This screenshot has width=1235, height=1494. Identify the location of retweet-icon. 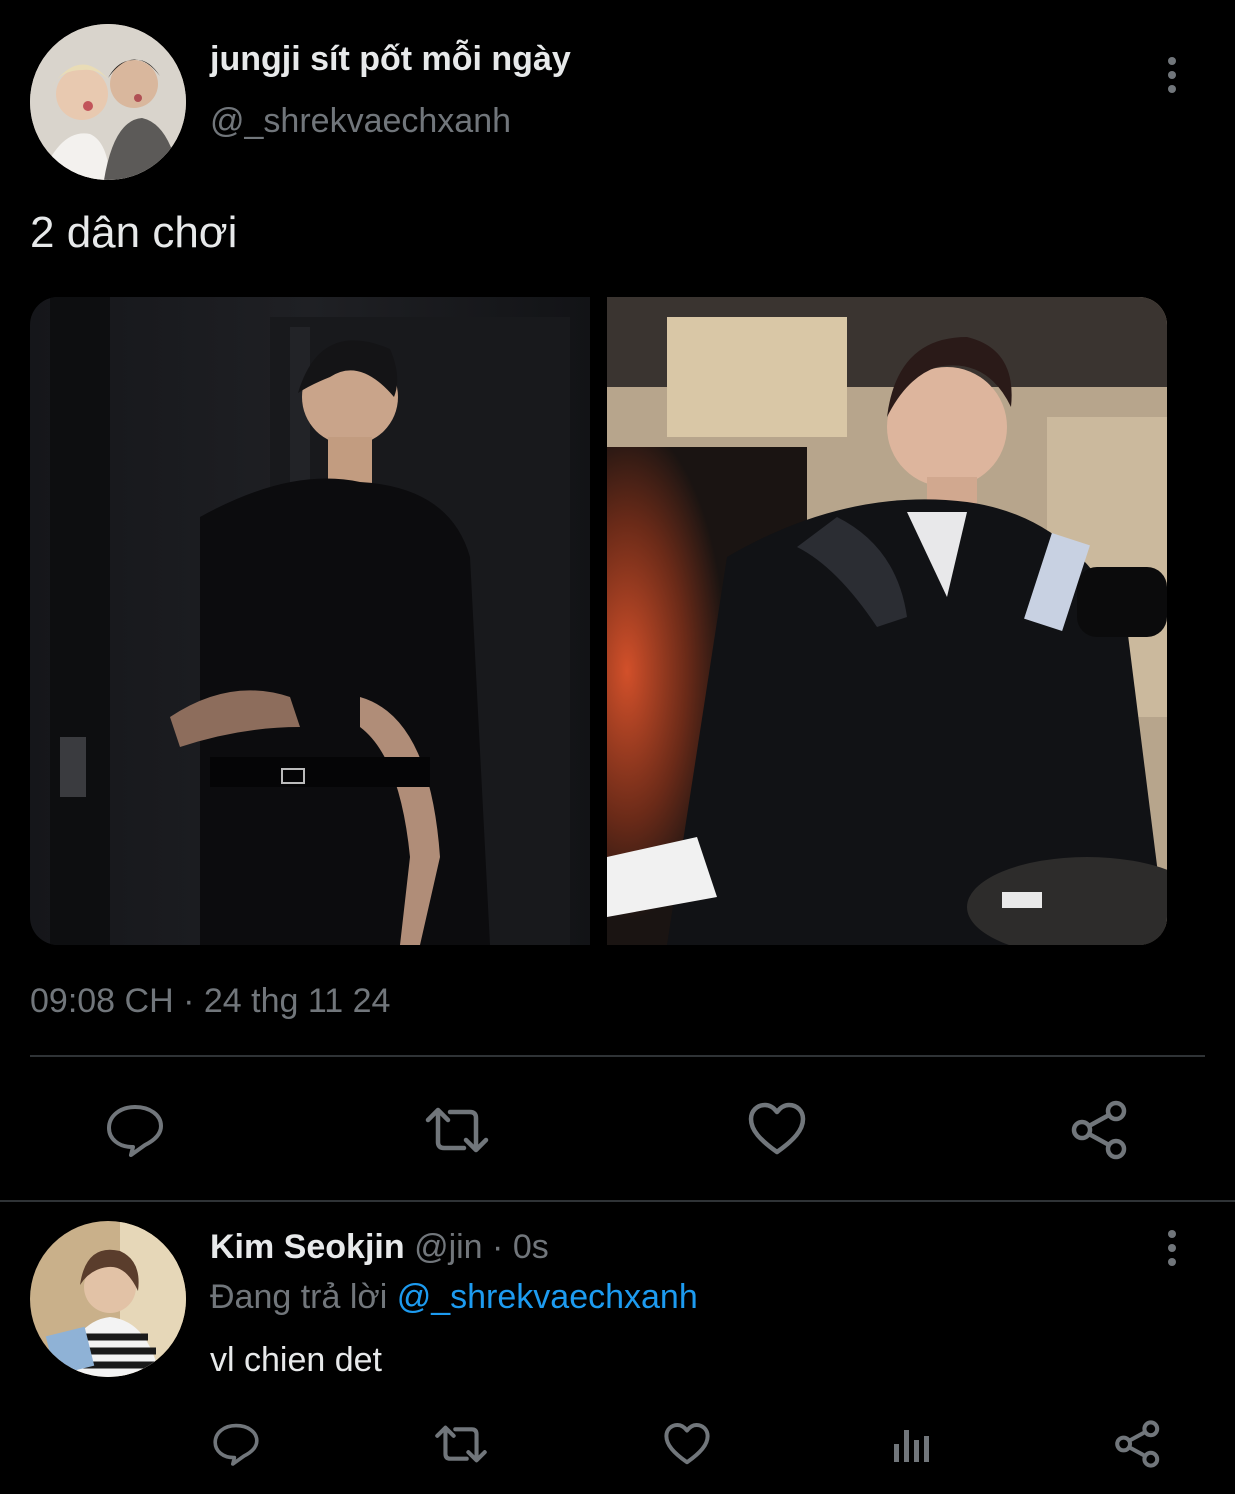
(457, 1130).